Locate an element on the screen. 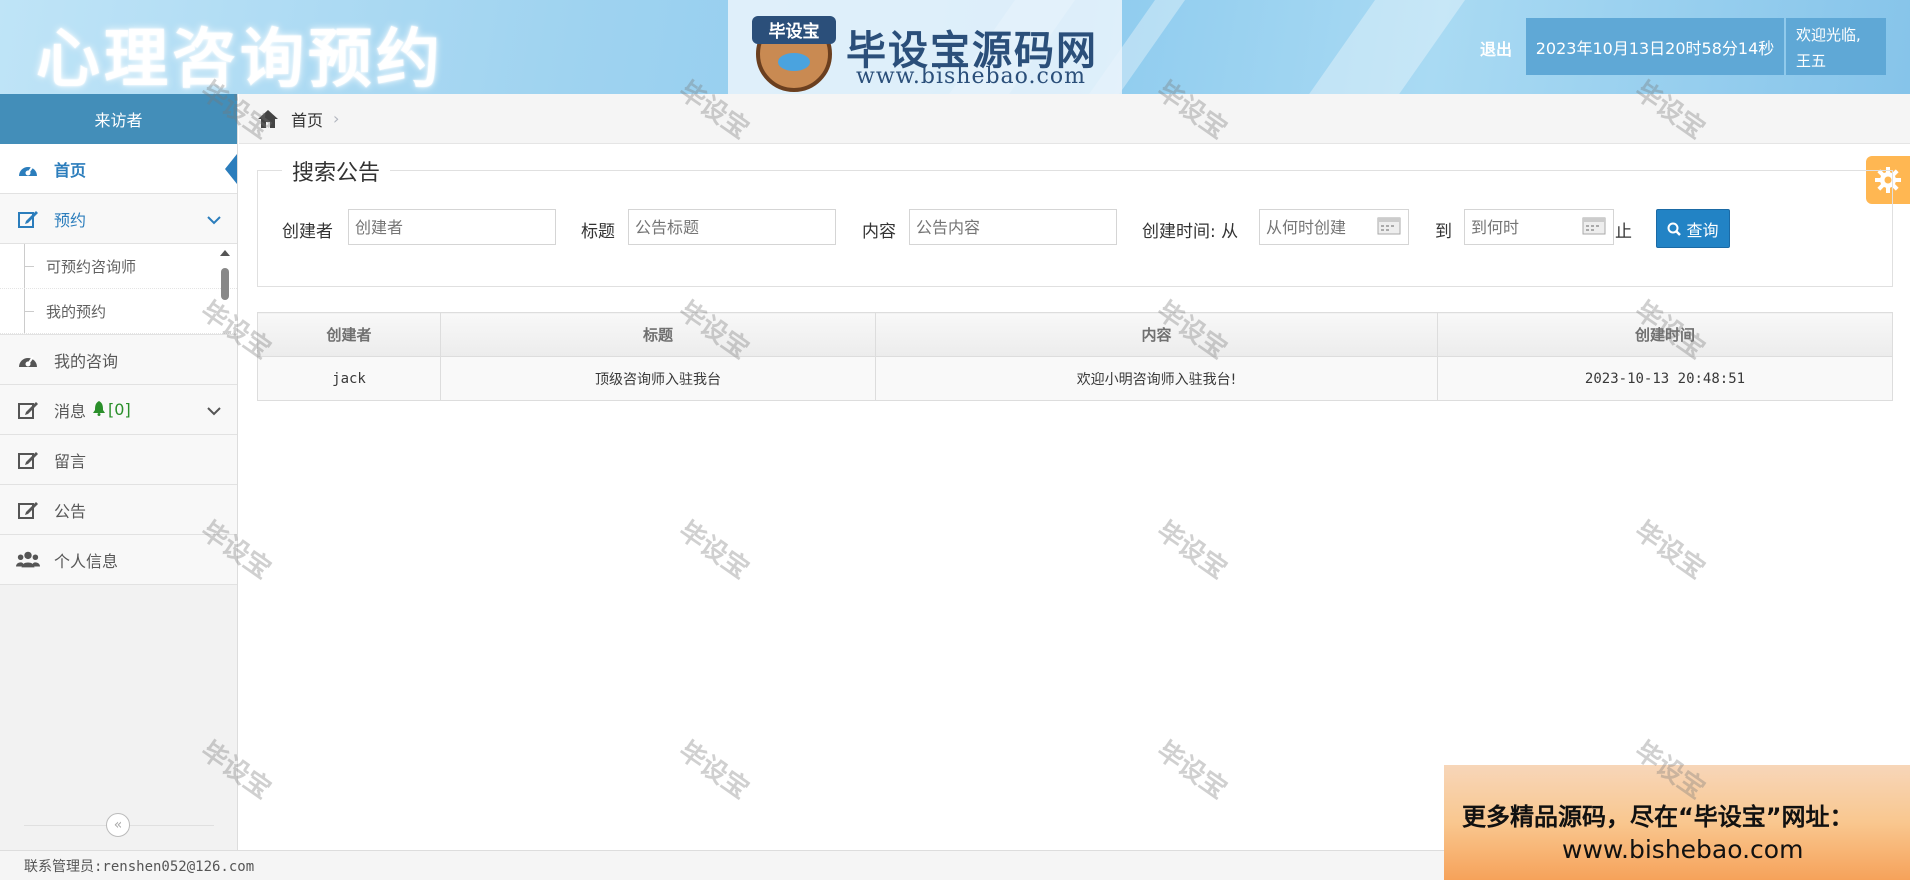  creator-label: 创建者 is located at coordinates (307, 232).